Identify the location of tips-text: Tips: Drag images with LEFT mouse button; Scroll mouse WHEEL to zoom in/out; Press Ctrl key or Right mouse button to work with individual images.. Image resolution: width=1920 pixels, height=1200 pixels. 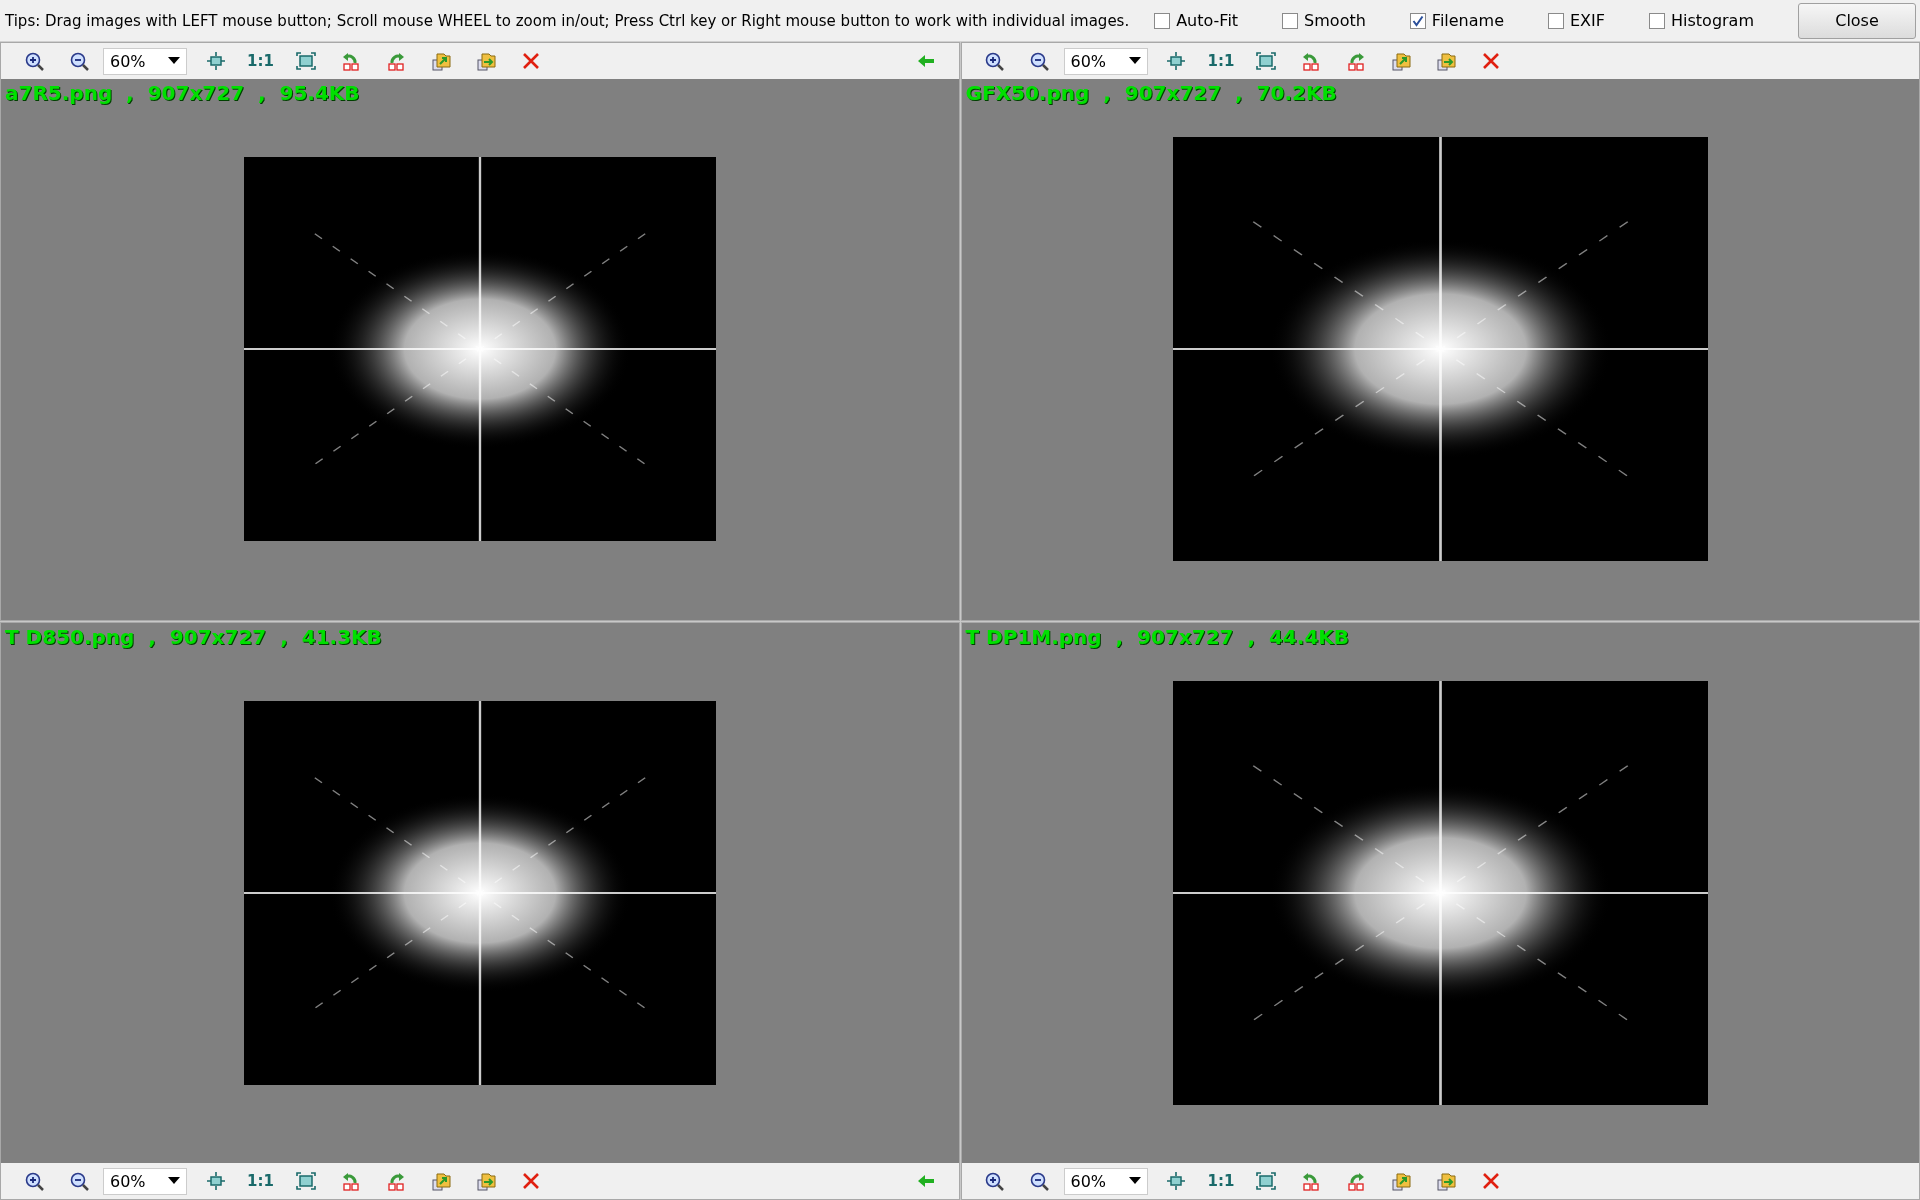
(568, 20).